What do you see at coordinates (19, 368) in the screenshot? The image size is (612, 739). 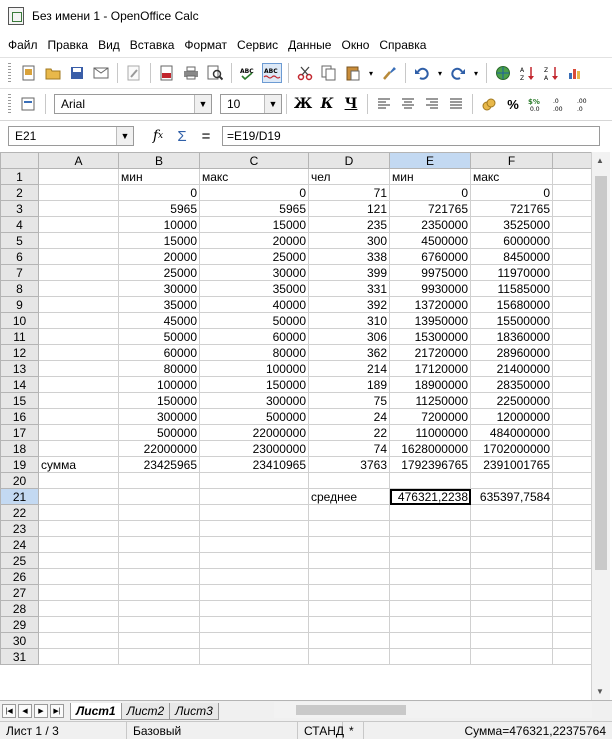 I see `row-header: 13` at bounding box center [19, 368].